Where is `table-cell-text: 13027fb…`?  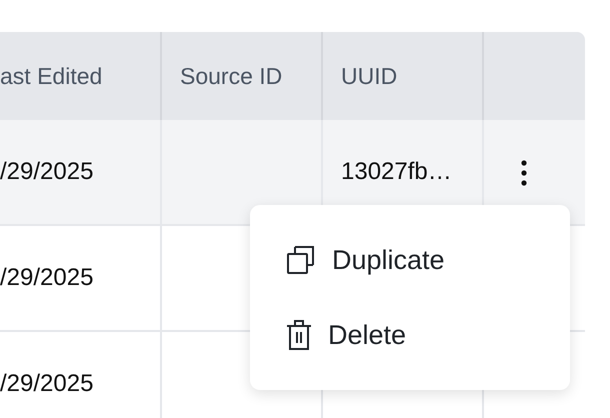 table-cell-text: 13027fb… is located at coordinates (396, 172).